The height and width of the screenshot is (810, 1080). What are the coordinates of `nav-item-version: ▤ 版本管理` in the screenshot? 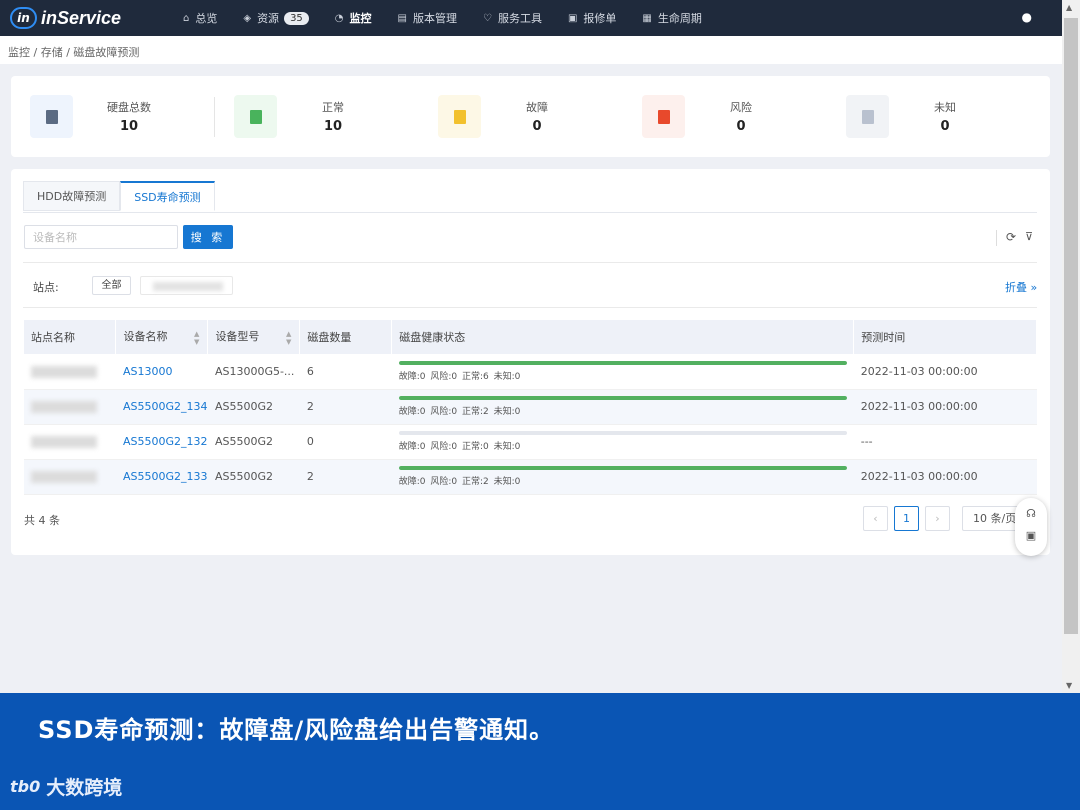 It's located at (427, 18).